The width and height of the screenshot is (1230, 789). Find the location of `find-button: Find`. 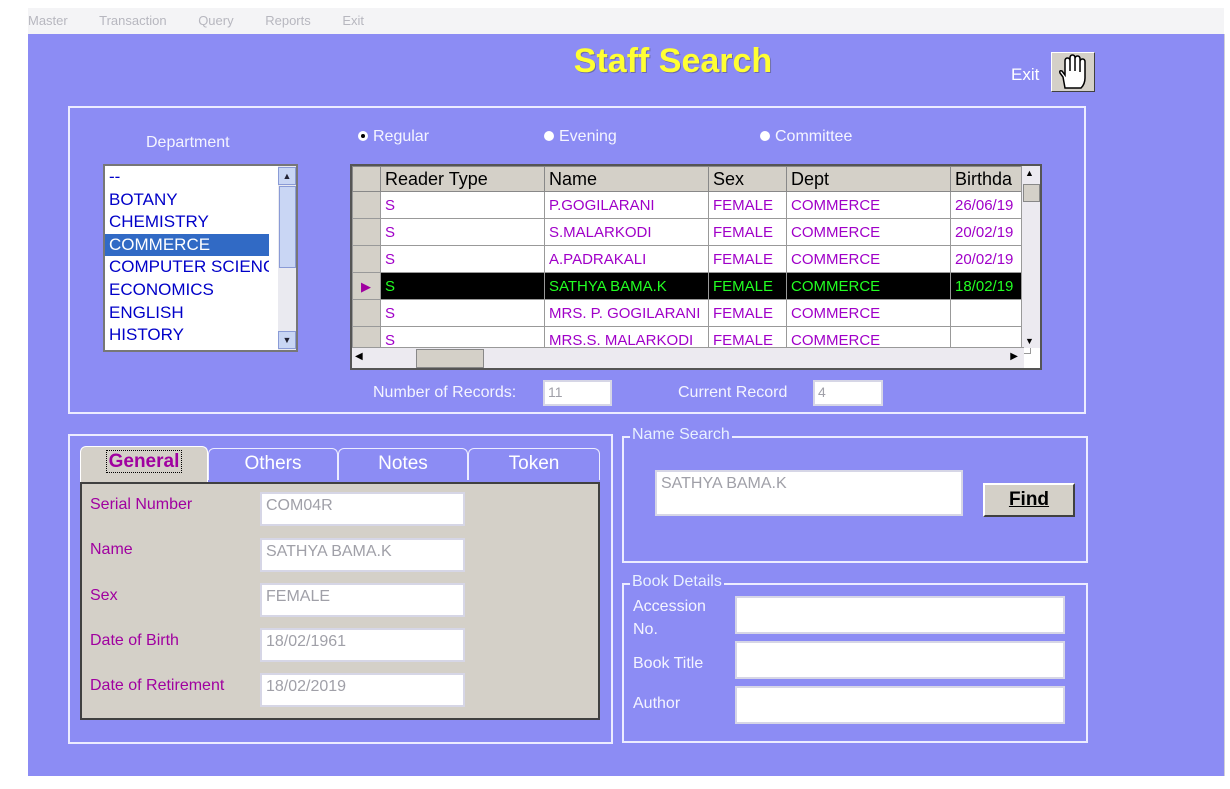

find-button: Find is located at coordinates (1029, 500).